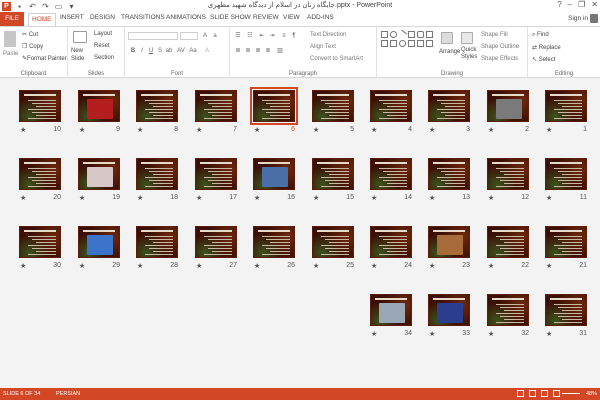 The height and width of the screenshot is (400, 600). Describe the element at coordinates (143, 17) in the screenshot. I see `tab-transitions: TRANSITIONS` at that location.